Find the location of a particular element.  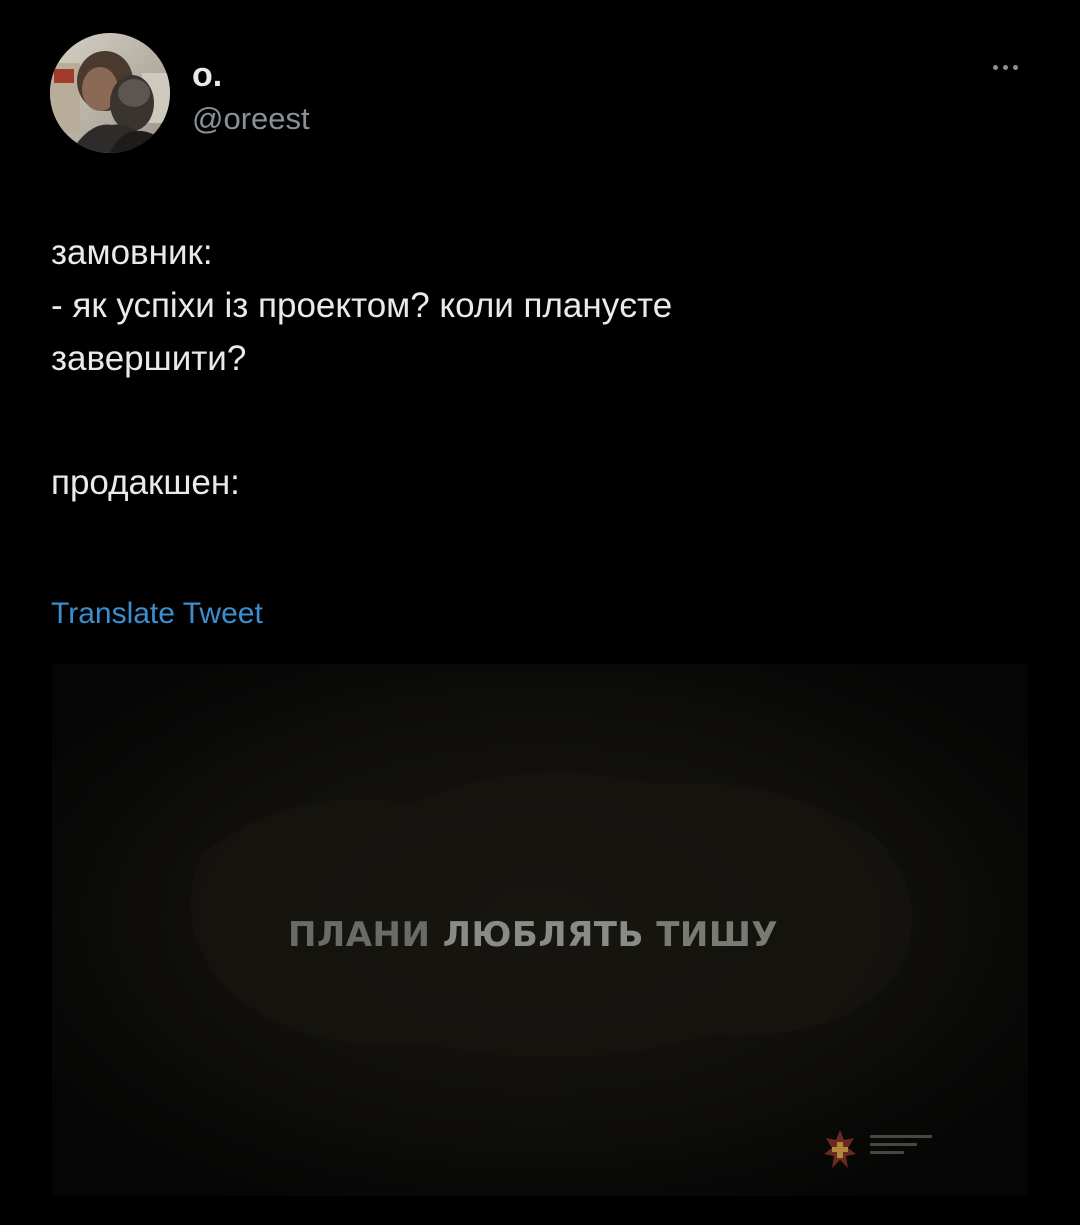

video-caption: ПЛАНИ ЛЮБЛЯТЬ ТИШУ is located at coordinates (533, 935).